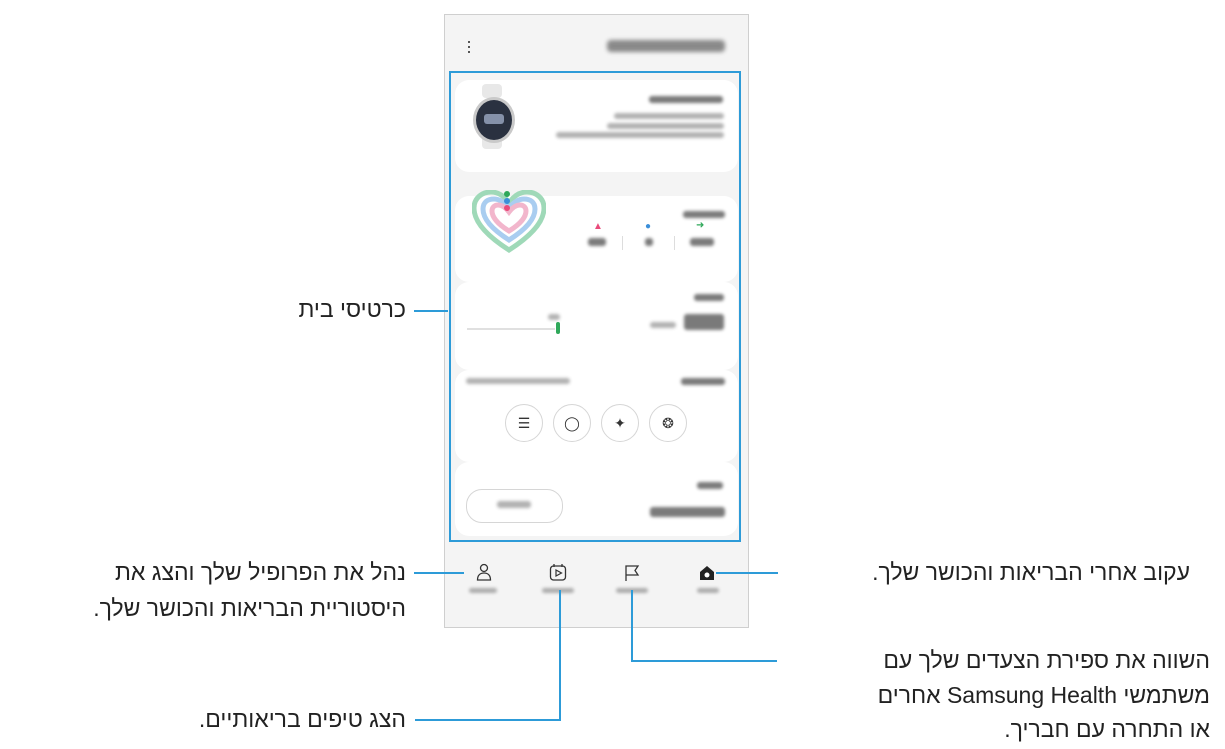  I want to click on track-health-callout: עקוב אחרי הבריאות והכושר שלך., so click(1031, 572).